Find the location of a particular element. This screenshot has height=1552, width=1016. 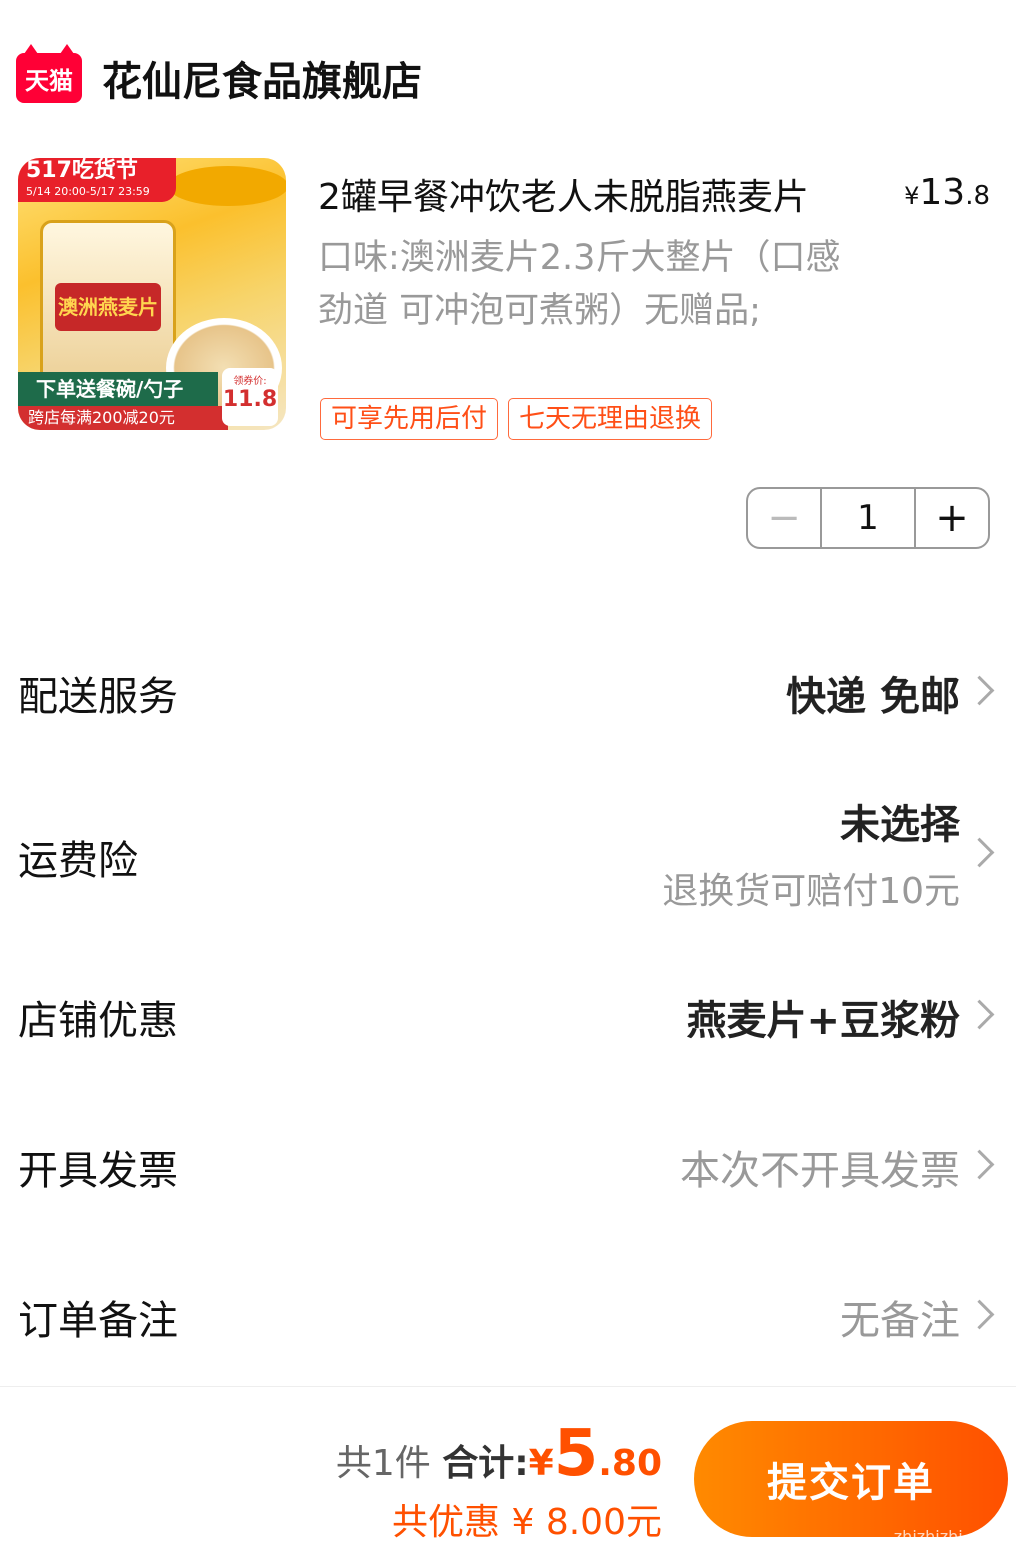

saving-text: 共优惠 ¥ 8.00元 is located at coordinates (527, 1522).